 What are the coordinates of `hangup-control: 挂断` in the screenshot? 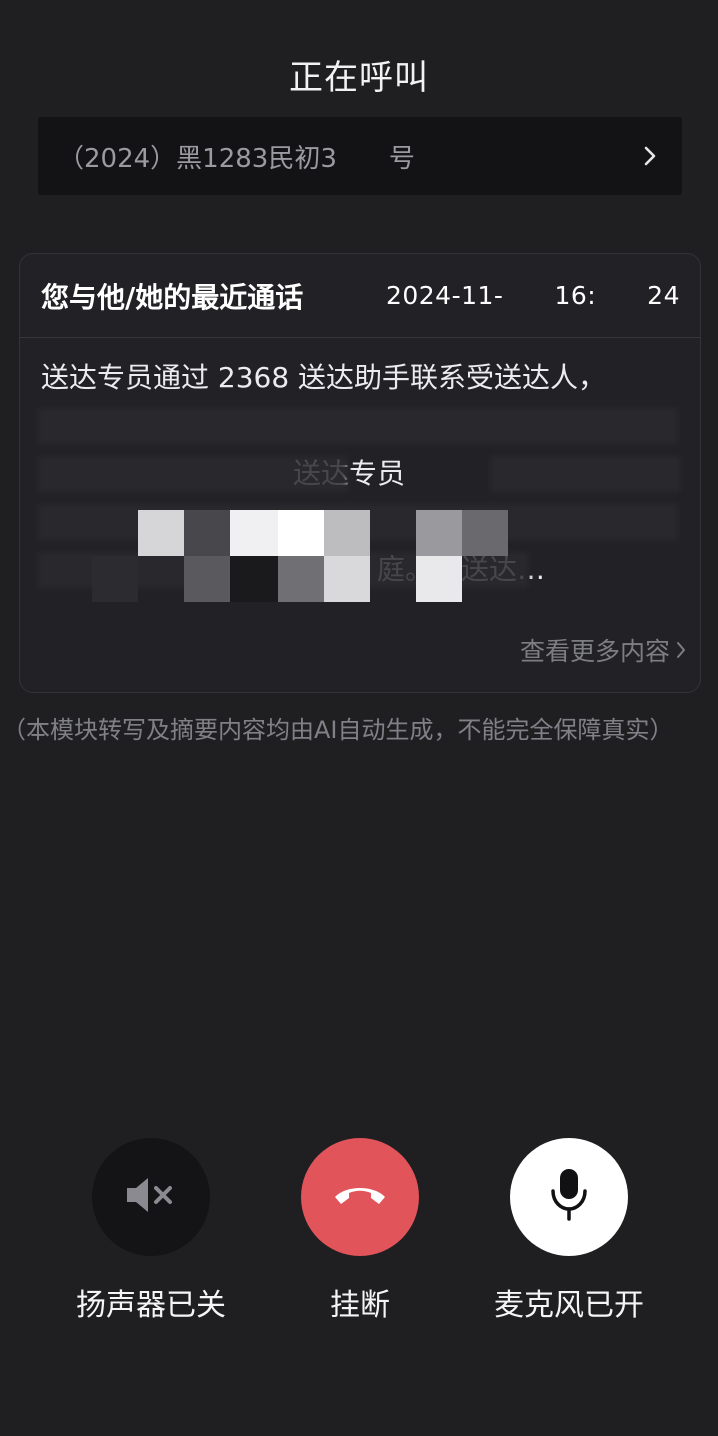 It's located at (360, 1231).